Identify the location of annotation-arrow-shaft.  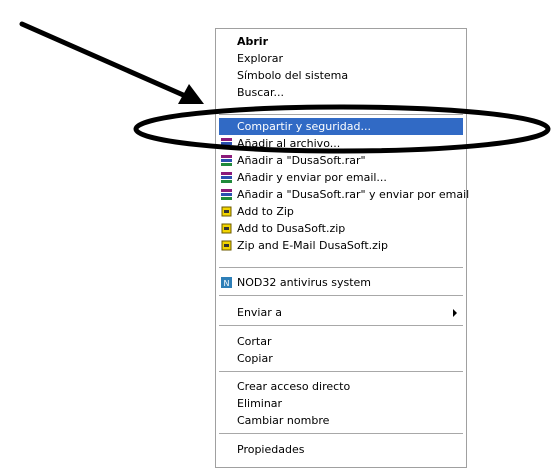
(106, 61).